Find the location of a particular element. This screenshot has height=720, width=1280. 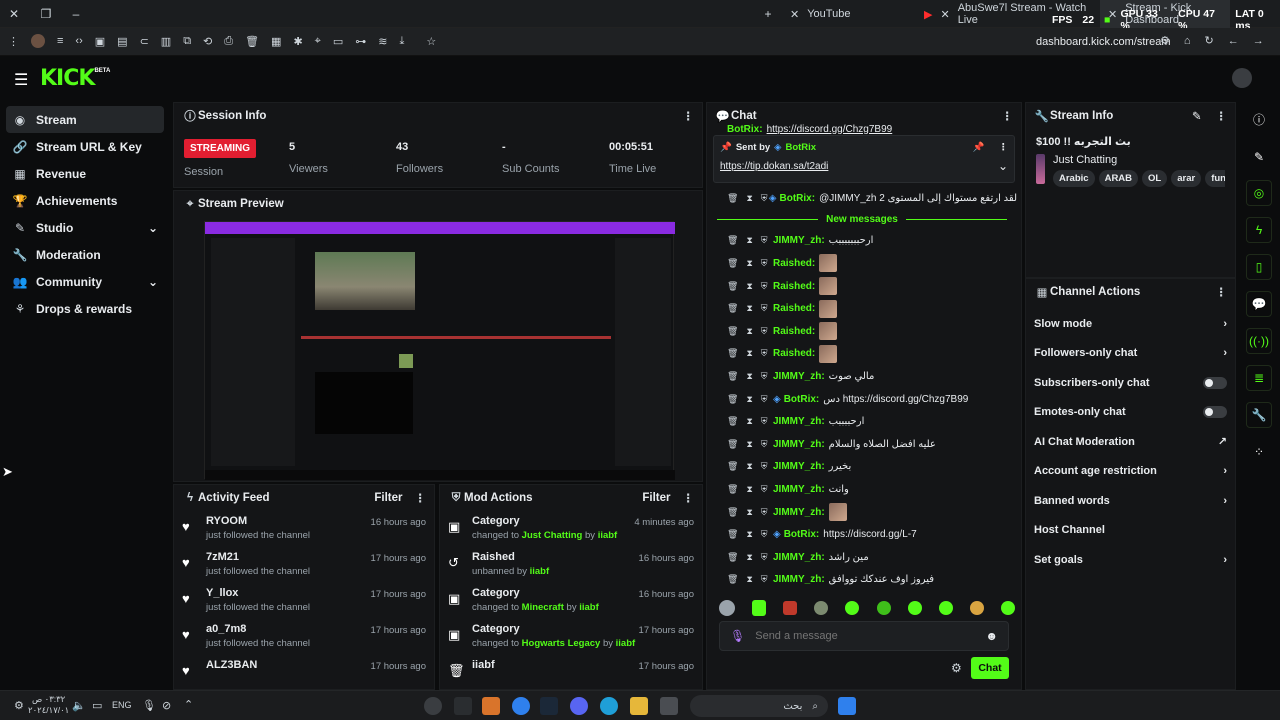

ext-icon: ▤ is located at coordinates (122, 41).